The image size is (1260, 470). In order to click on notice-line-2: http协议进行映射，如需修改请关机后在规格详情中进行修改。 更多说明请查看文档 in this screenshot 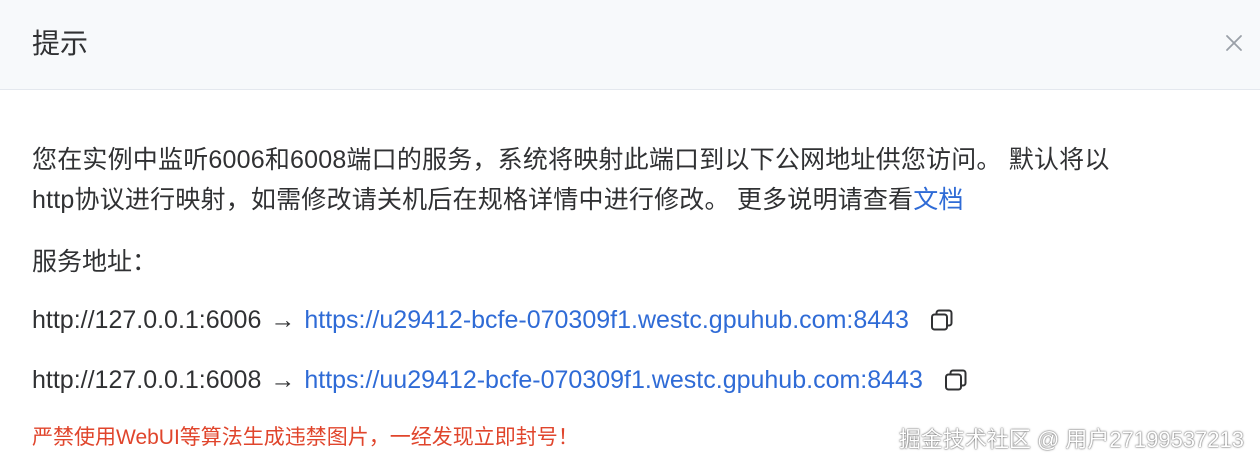, I will do `click(637, 200)`.